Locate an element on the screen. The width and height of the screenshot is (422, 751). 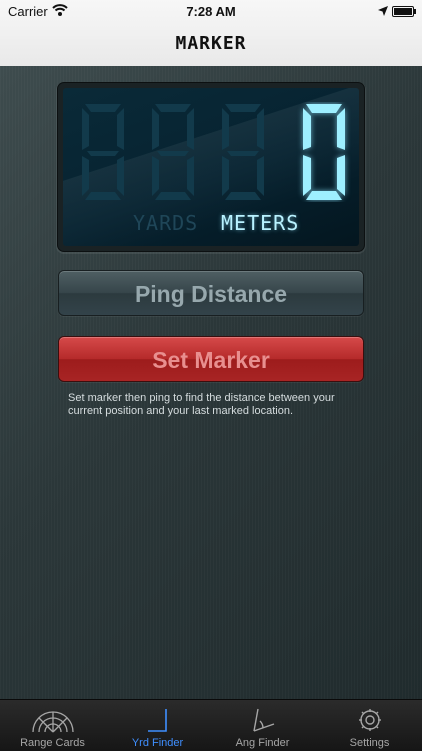
digit-row: 0 is located at coordinates (215, 152).